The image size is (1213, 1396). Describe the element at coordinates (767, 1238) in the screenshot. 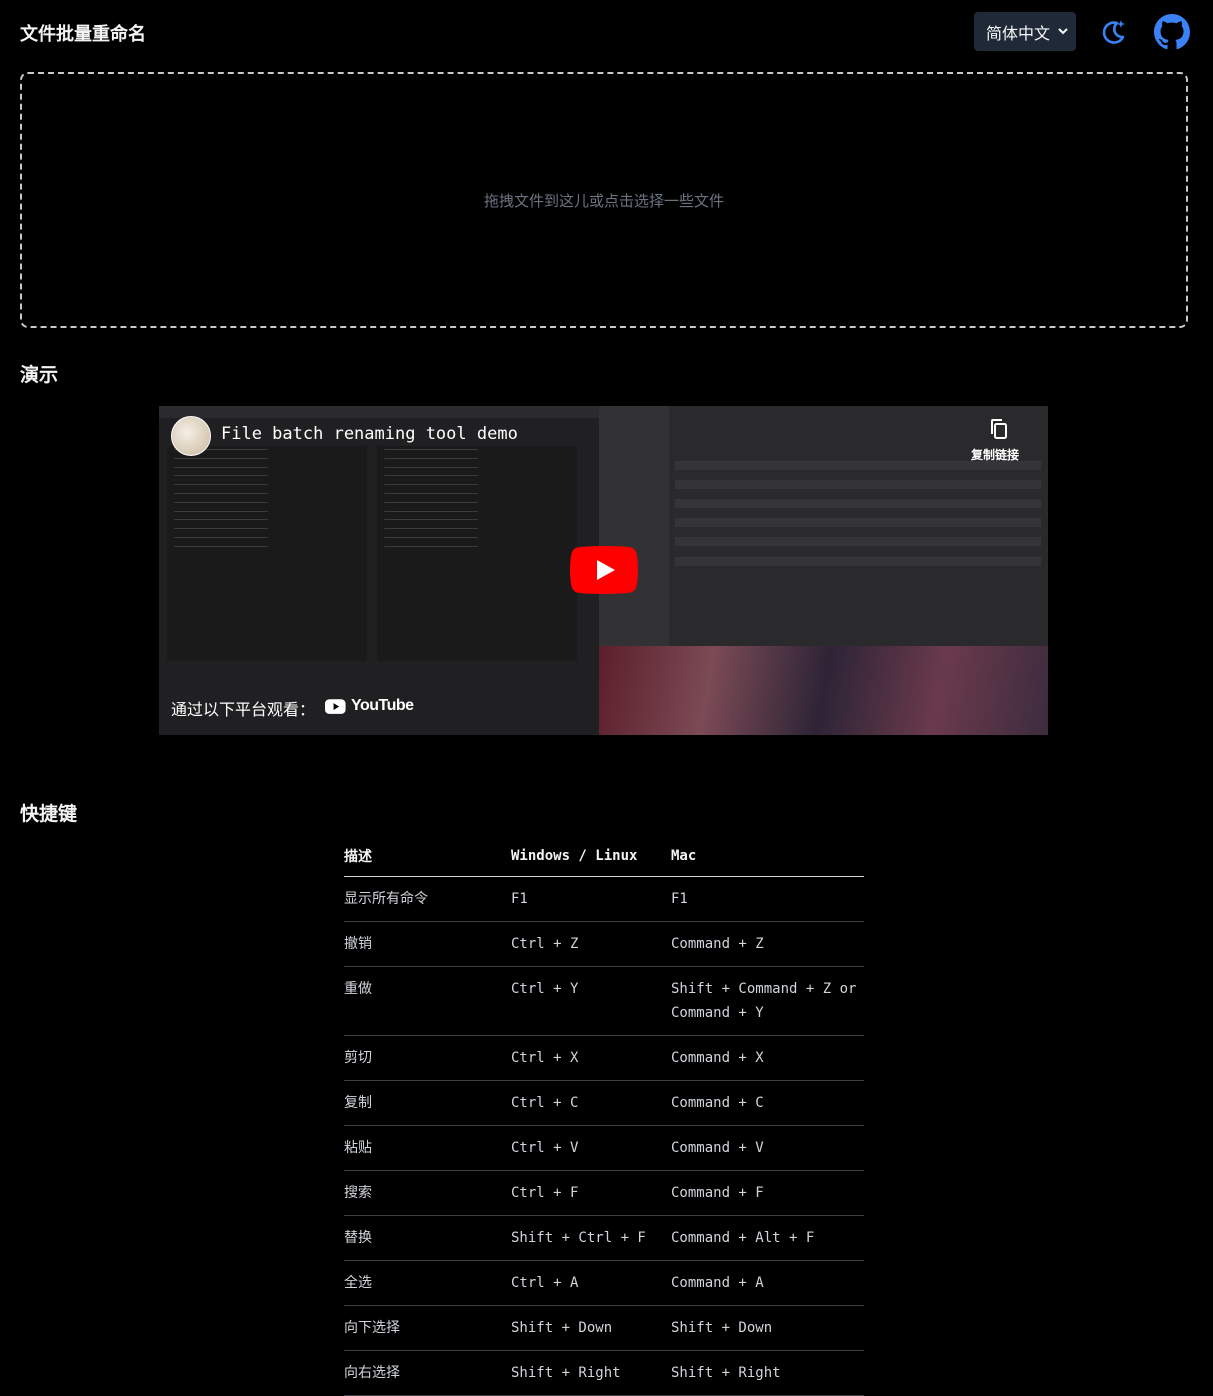

I see `shortcut-mac: Command + Alt + F` at that location.